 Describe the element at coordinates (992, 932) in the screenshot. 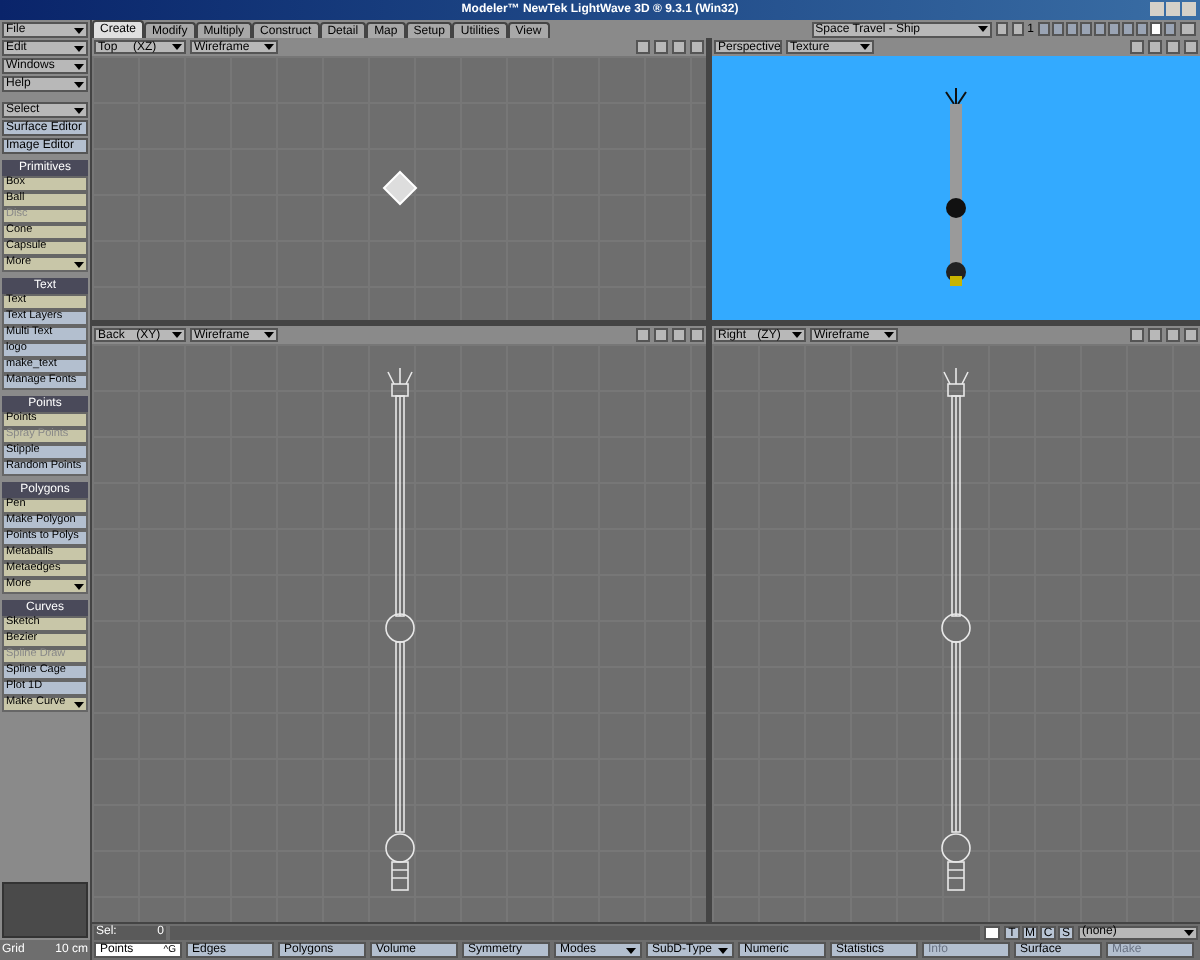

I see `swatch-icon` at that location.